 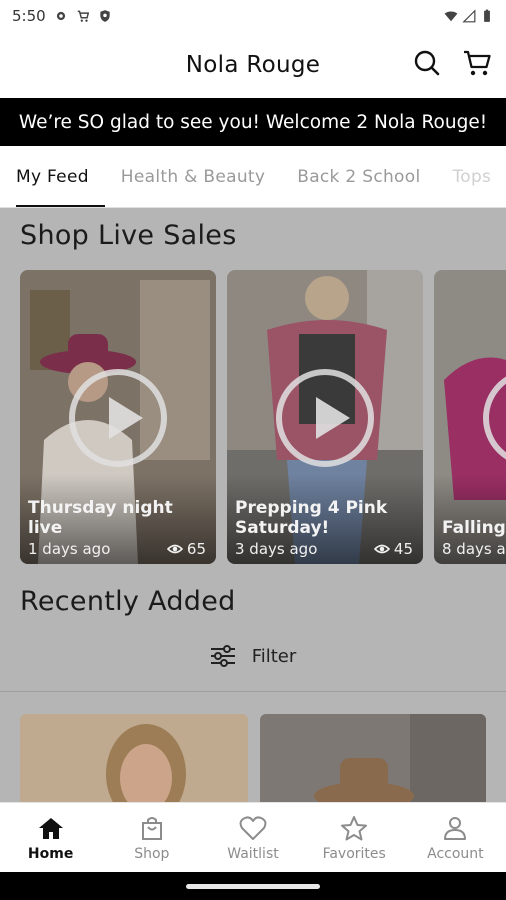 I want to click on cart-button, so click(x=477, y=63).